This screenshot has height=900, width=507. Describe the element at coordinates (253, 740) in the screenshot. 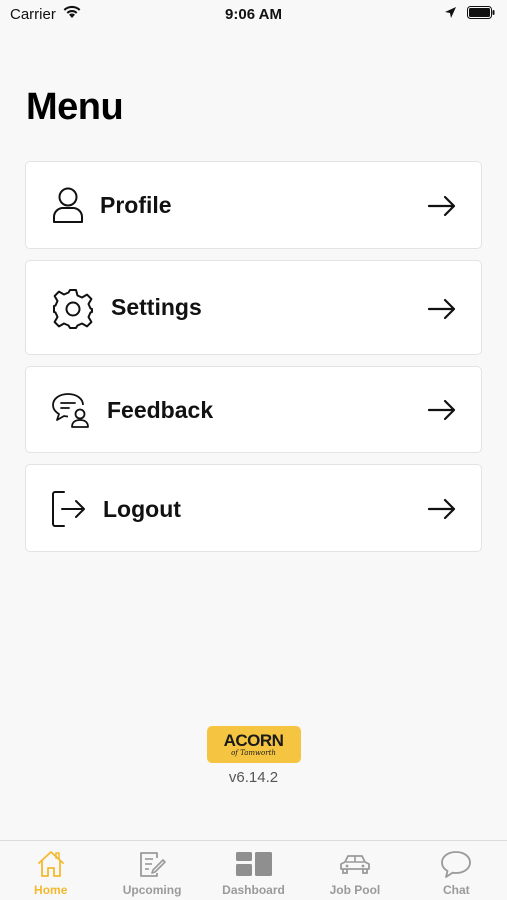

I see `logo-text: ACORN` at that location.